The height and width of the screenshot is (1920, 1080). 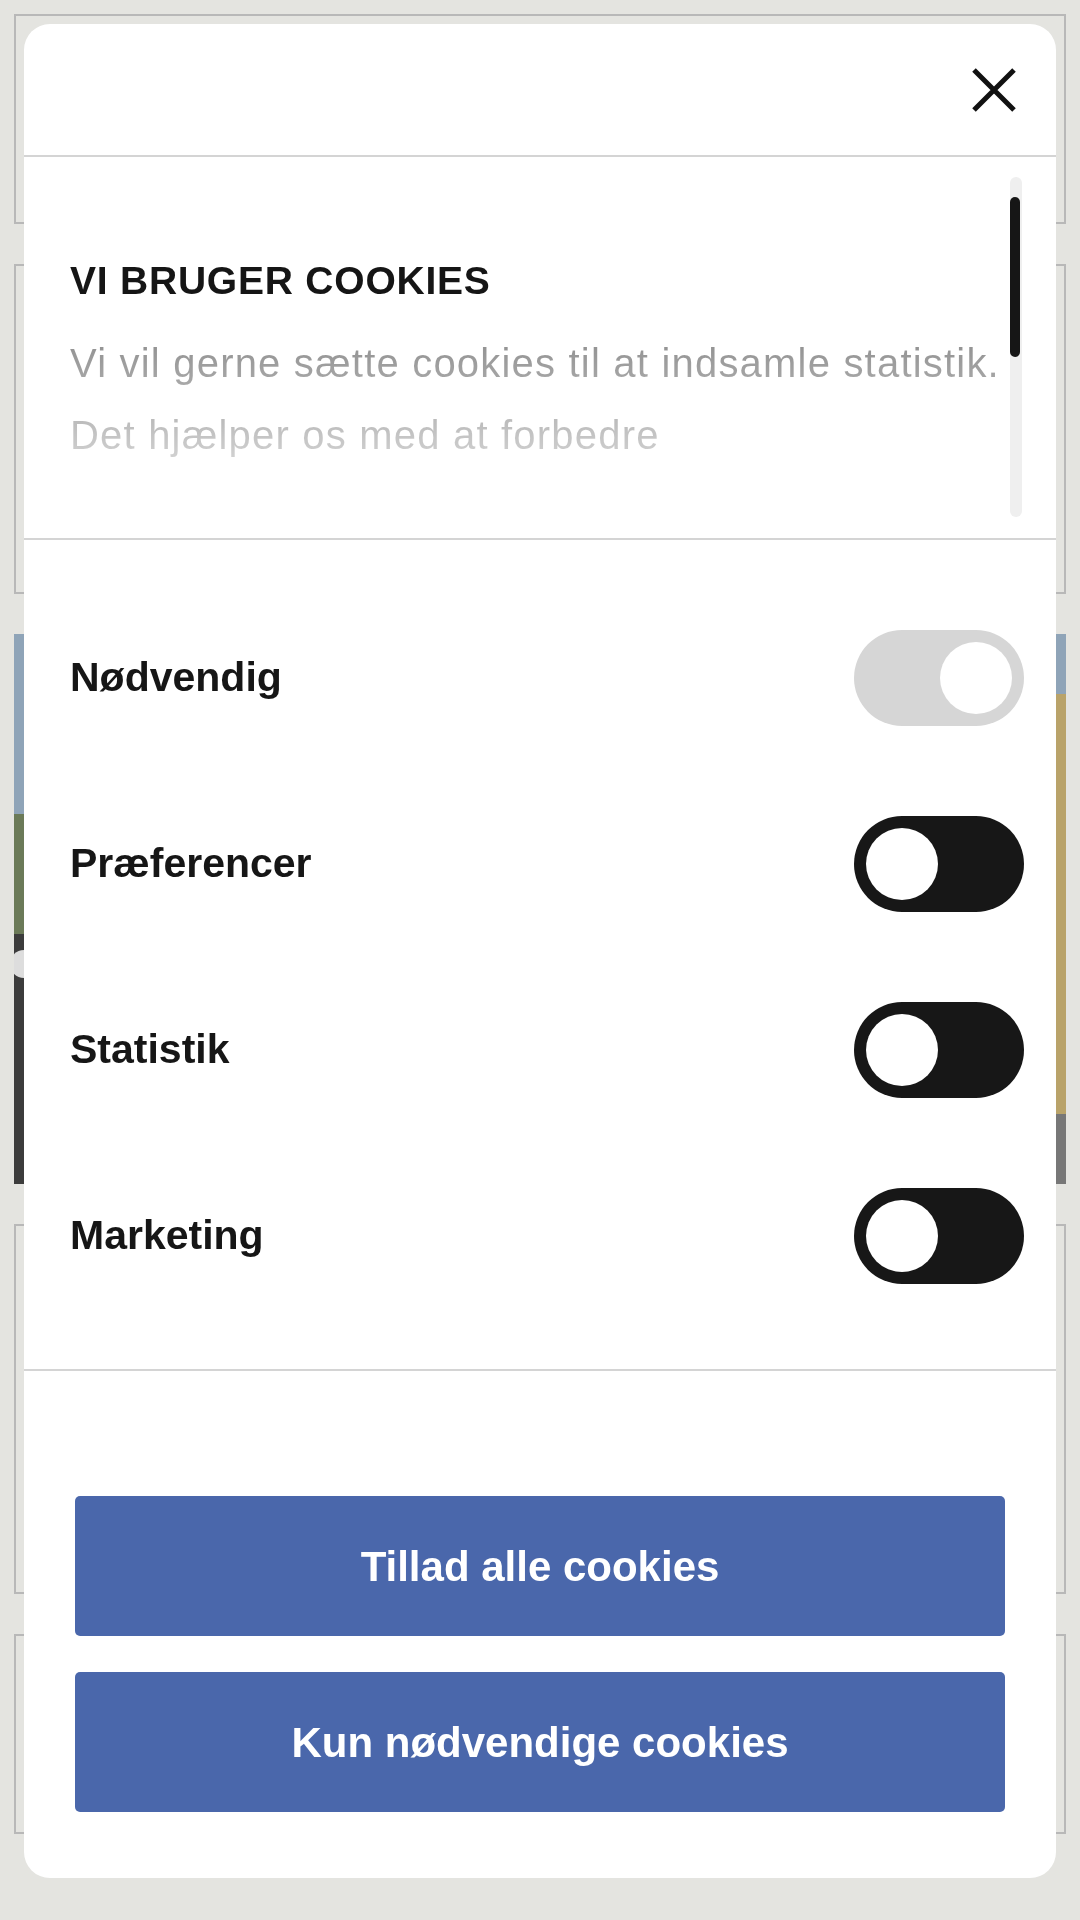 I want to click on category-label: Marketing, so click(x=167, y=1236).